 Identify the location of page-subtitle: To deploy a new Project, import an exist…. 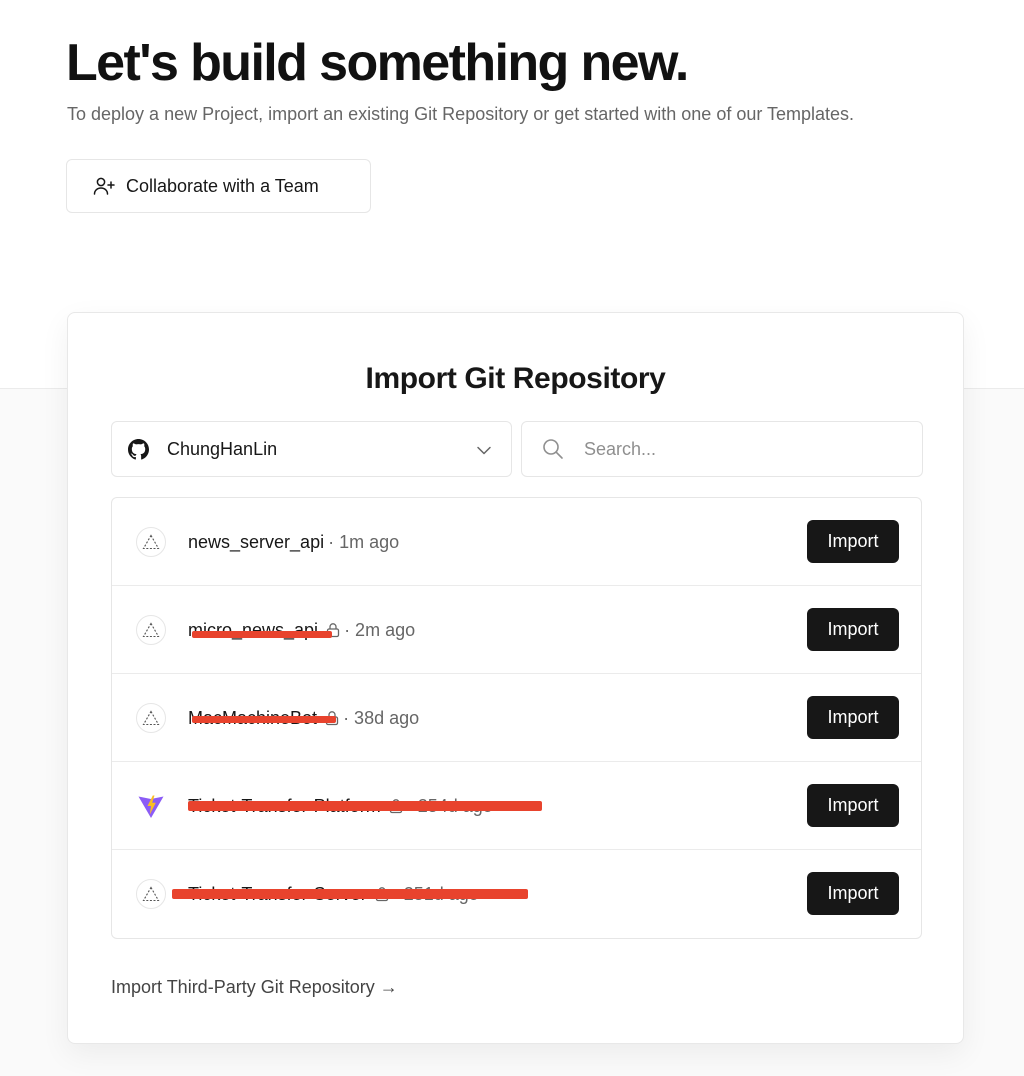
(461, 114).